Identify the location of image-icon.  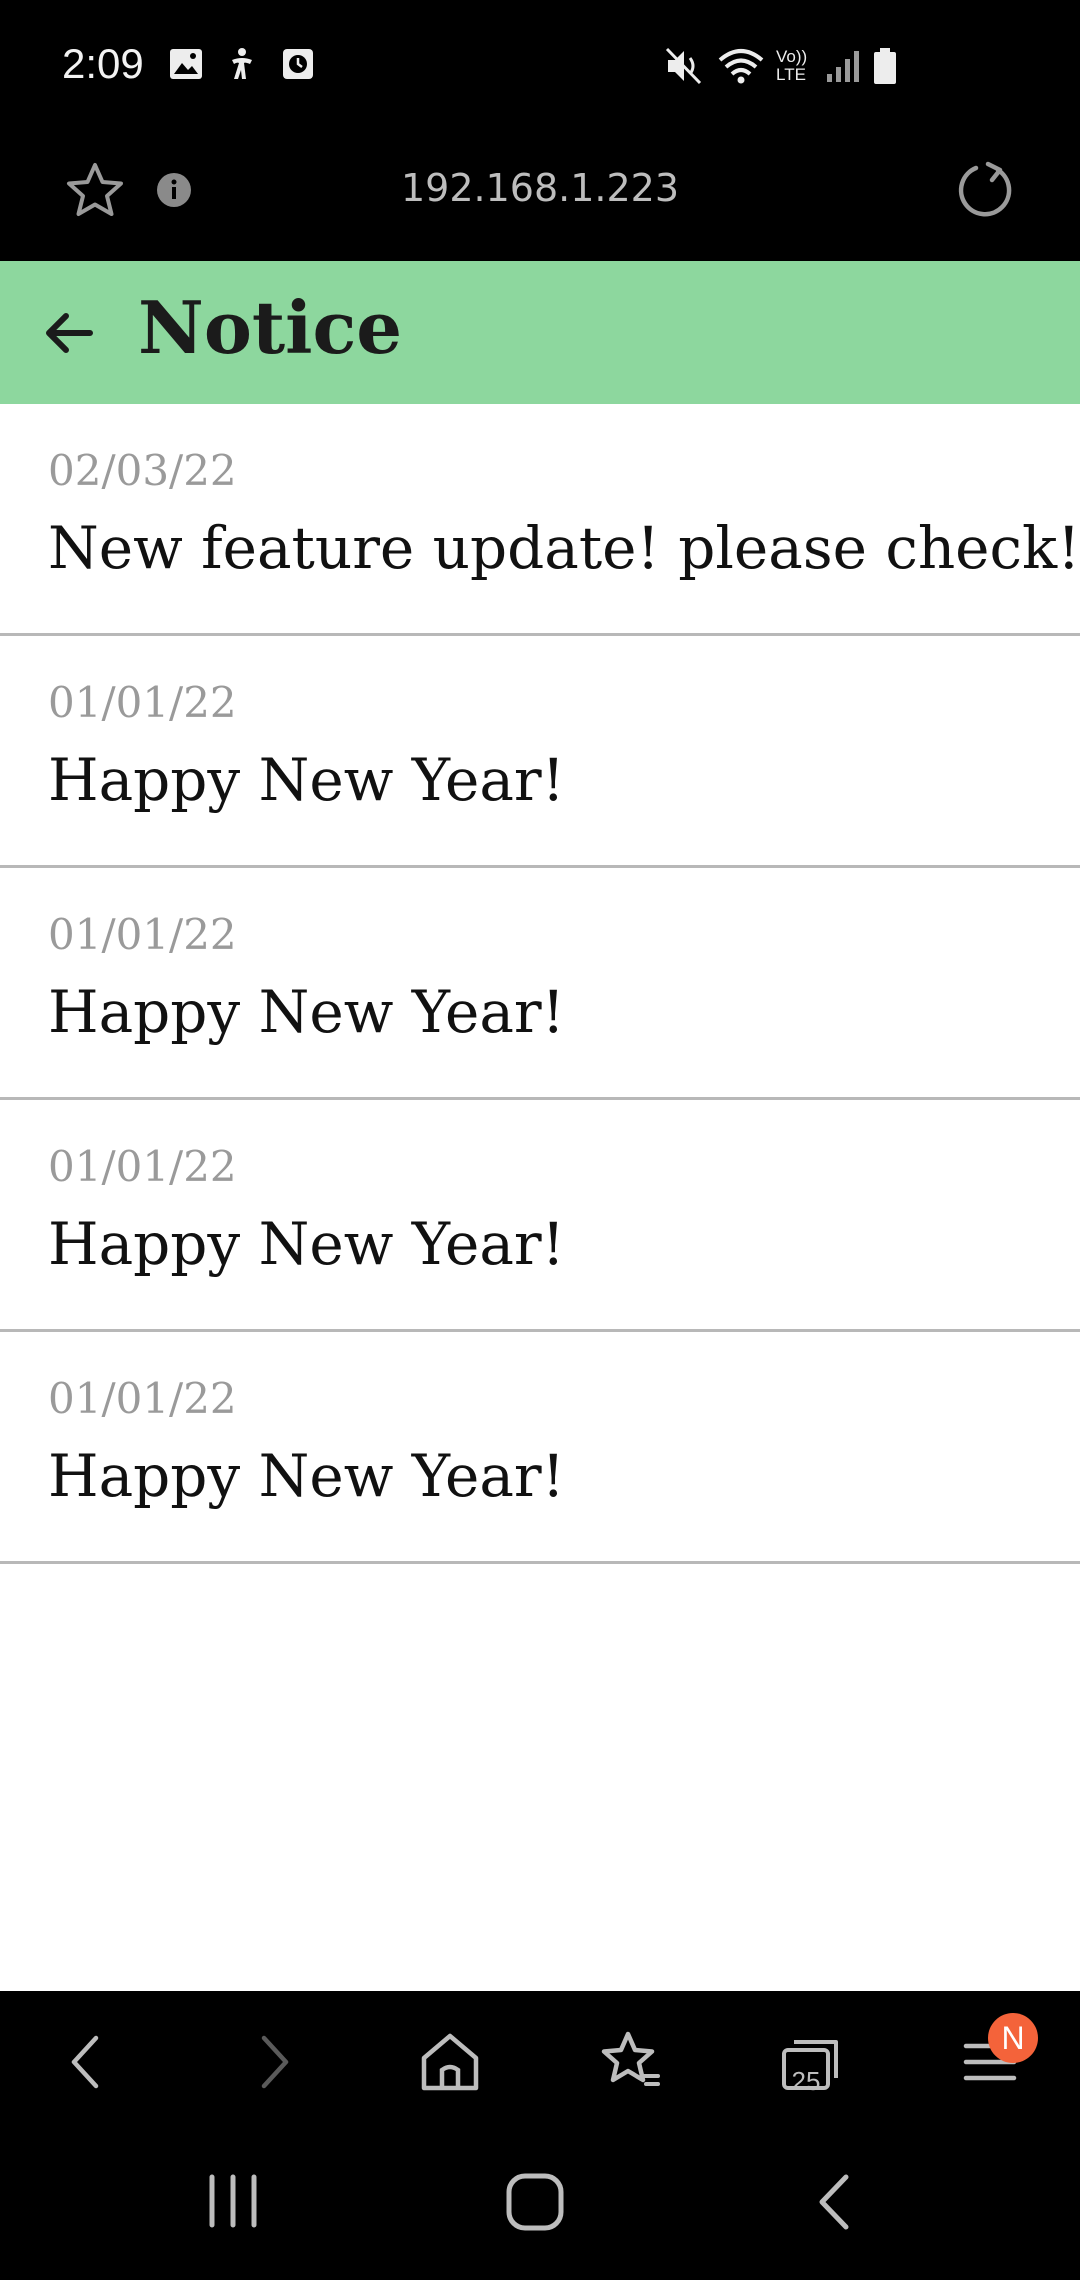
(186, 64).